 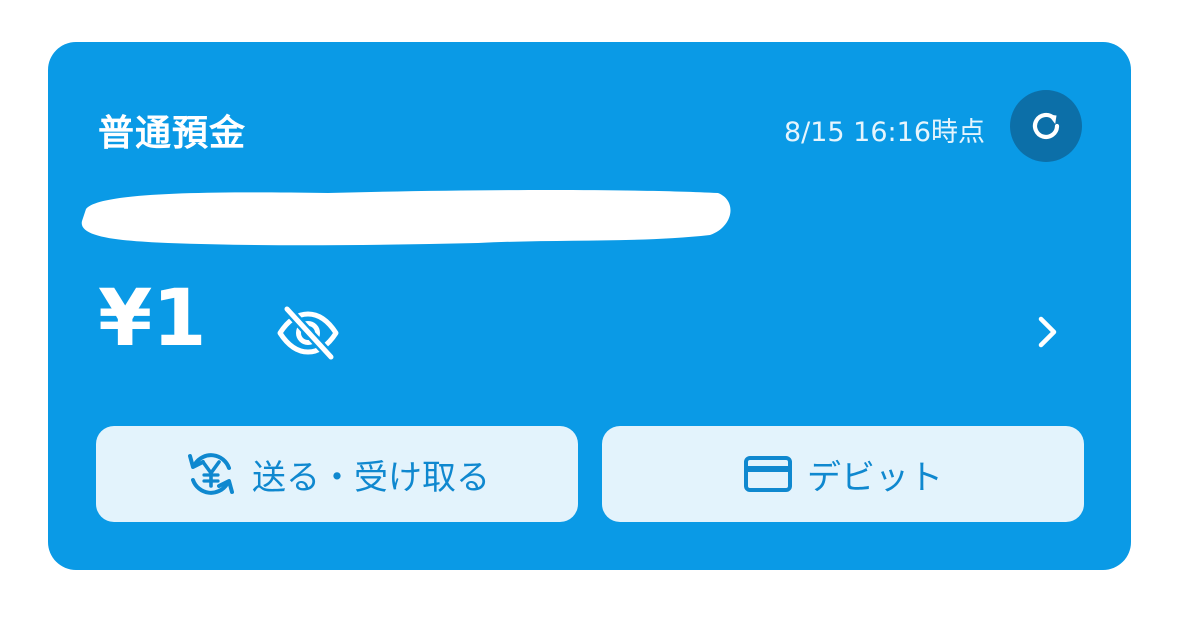 What do you see at coordinates (875, 477) in the screenshot?
I see `debit-label: デビット` at bounding box center [875, 477].